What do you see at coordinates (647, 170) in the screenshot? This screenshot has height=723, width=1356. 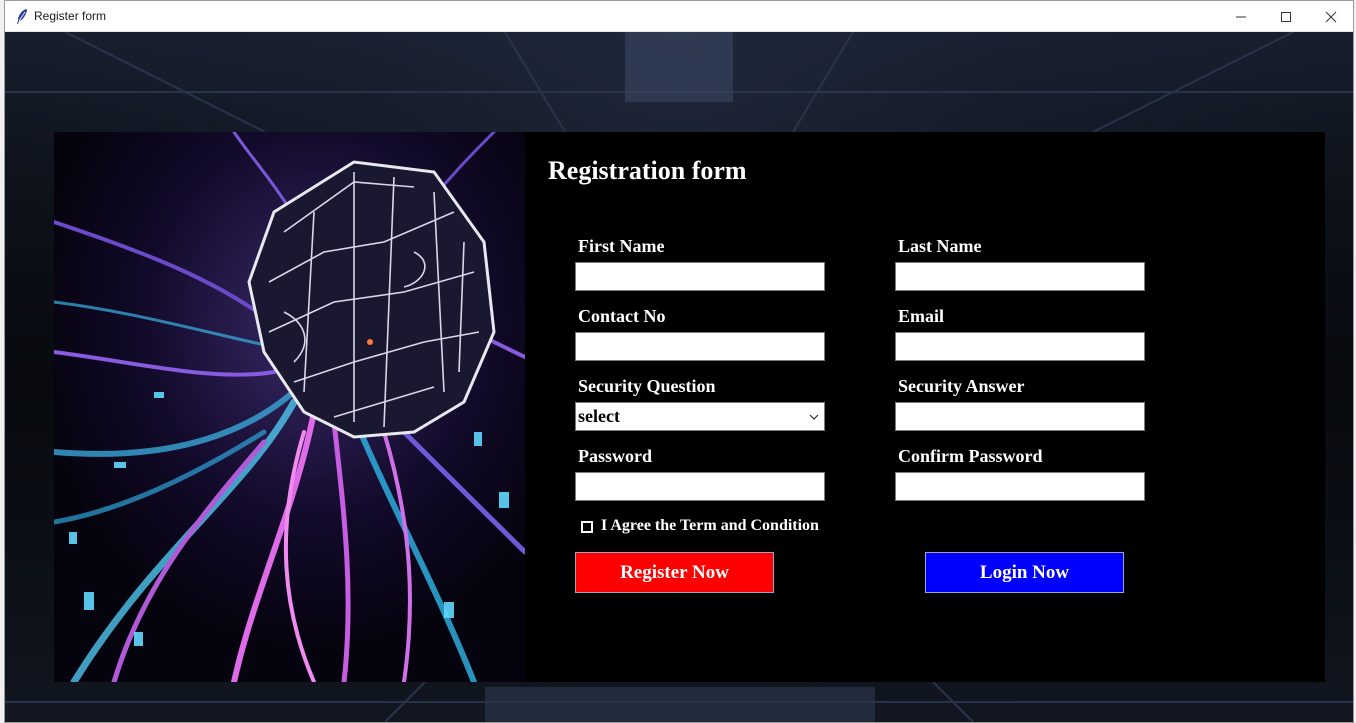 I see `form-title: Registration form` at bounding box center [647, 170].